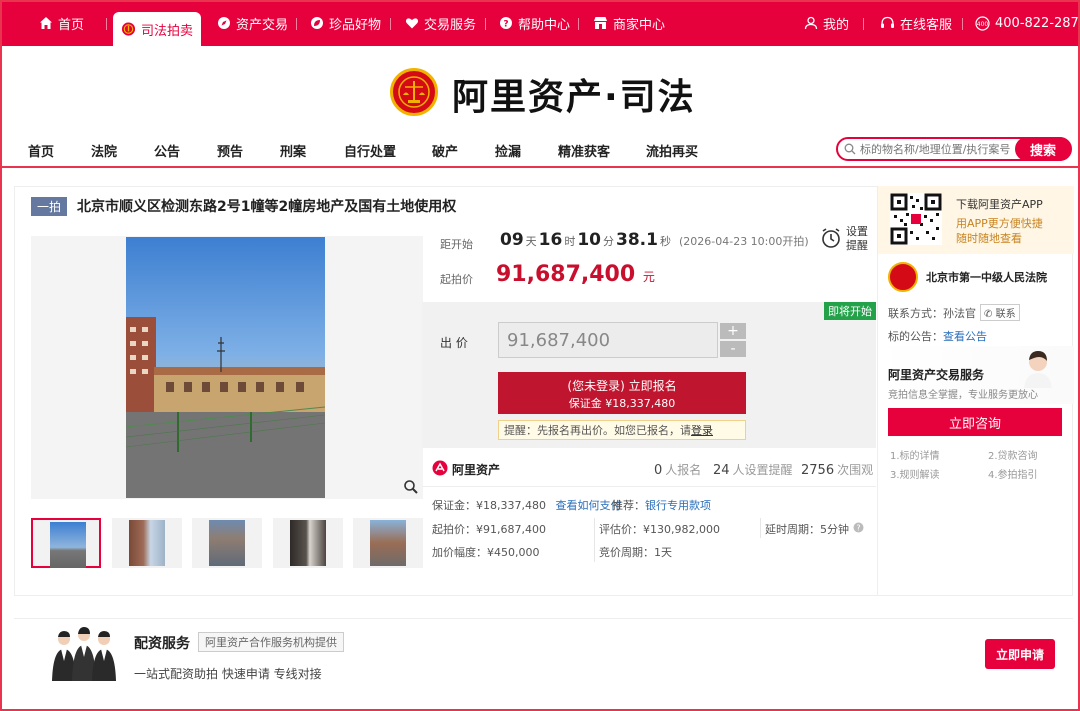 The height and width of the screenshot is (711, 1080). What do you see at coordinates (505, 23) in the screenshot?
I see `help-icon: ?` at bounding box center [505, 23].